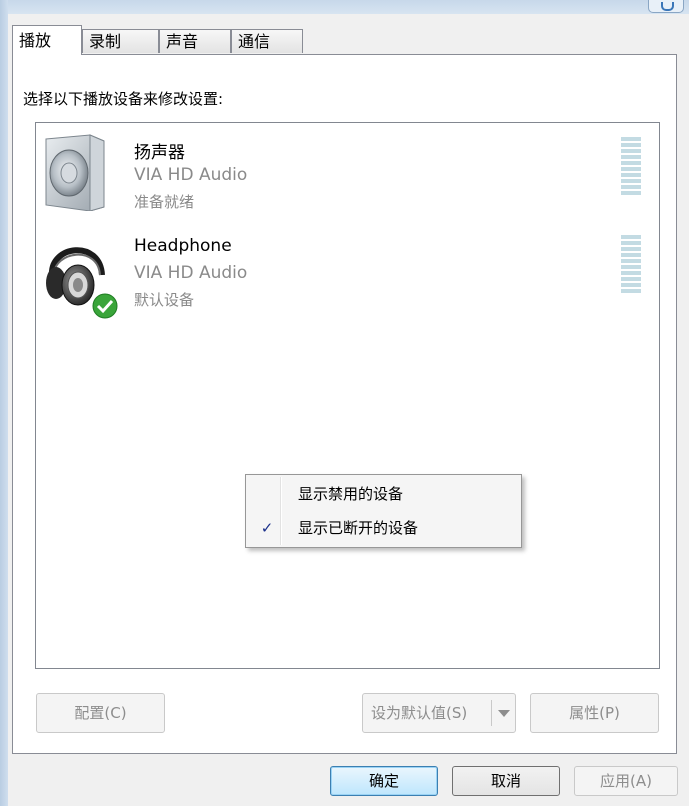 The width and height of the screenshot is (689, 806). Describe the element at coordinates (666, 6) in the screenshot. I see `help-icon` at that location.